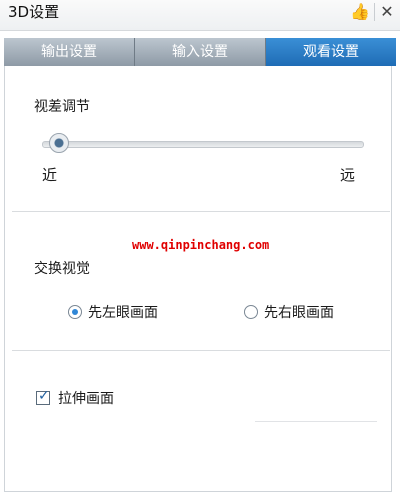 The image size is (400, 496). I want to click on swap-view-heading: 交换视觉, so click(62, 269).